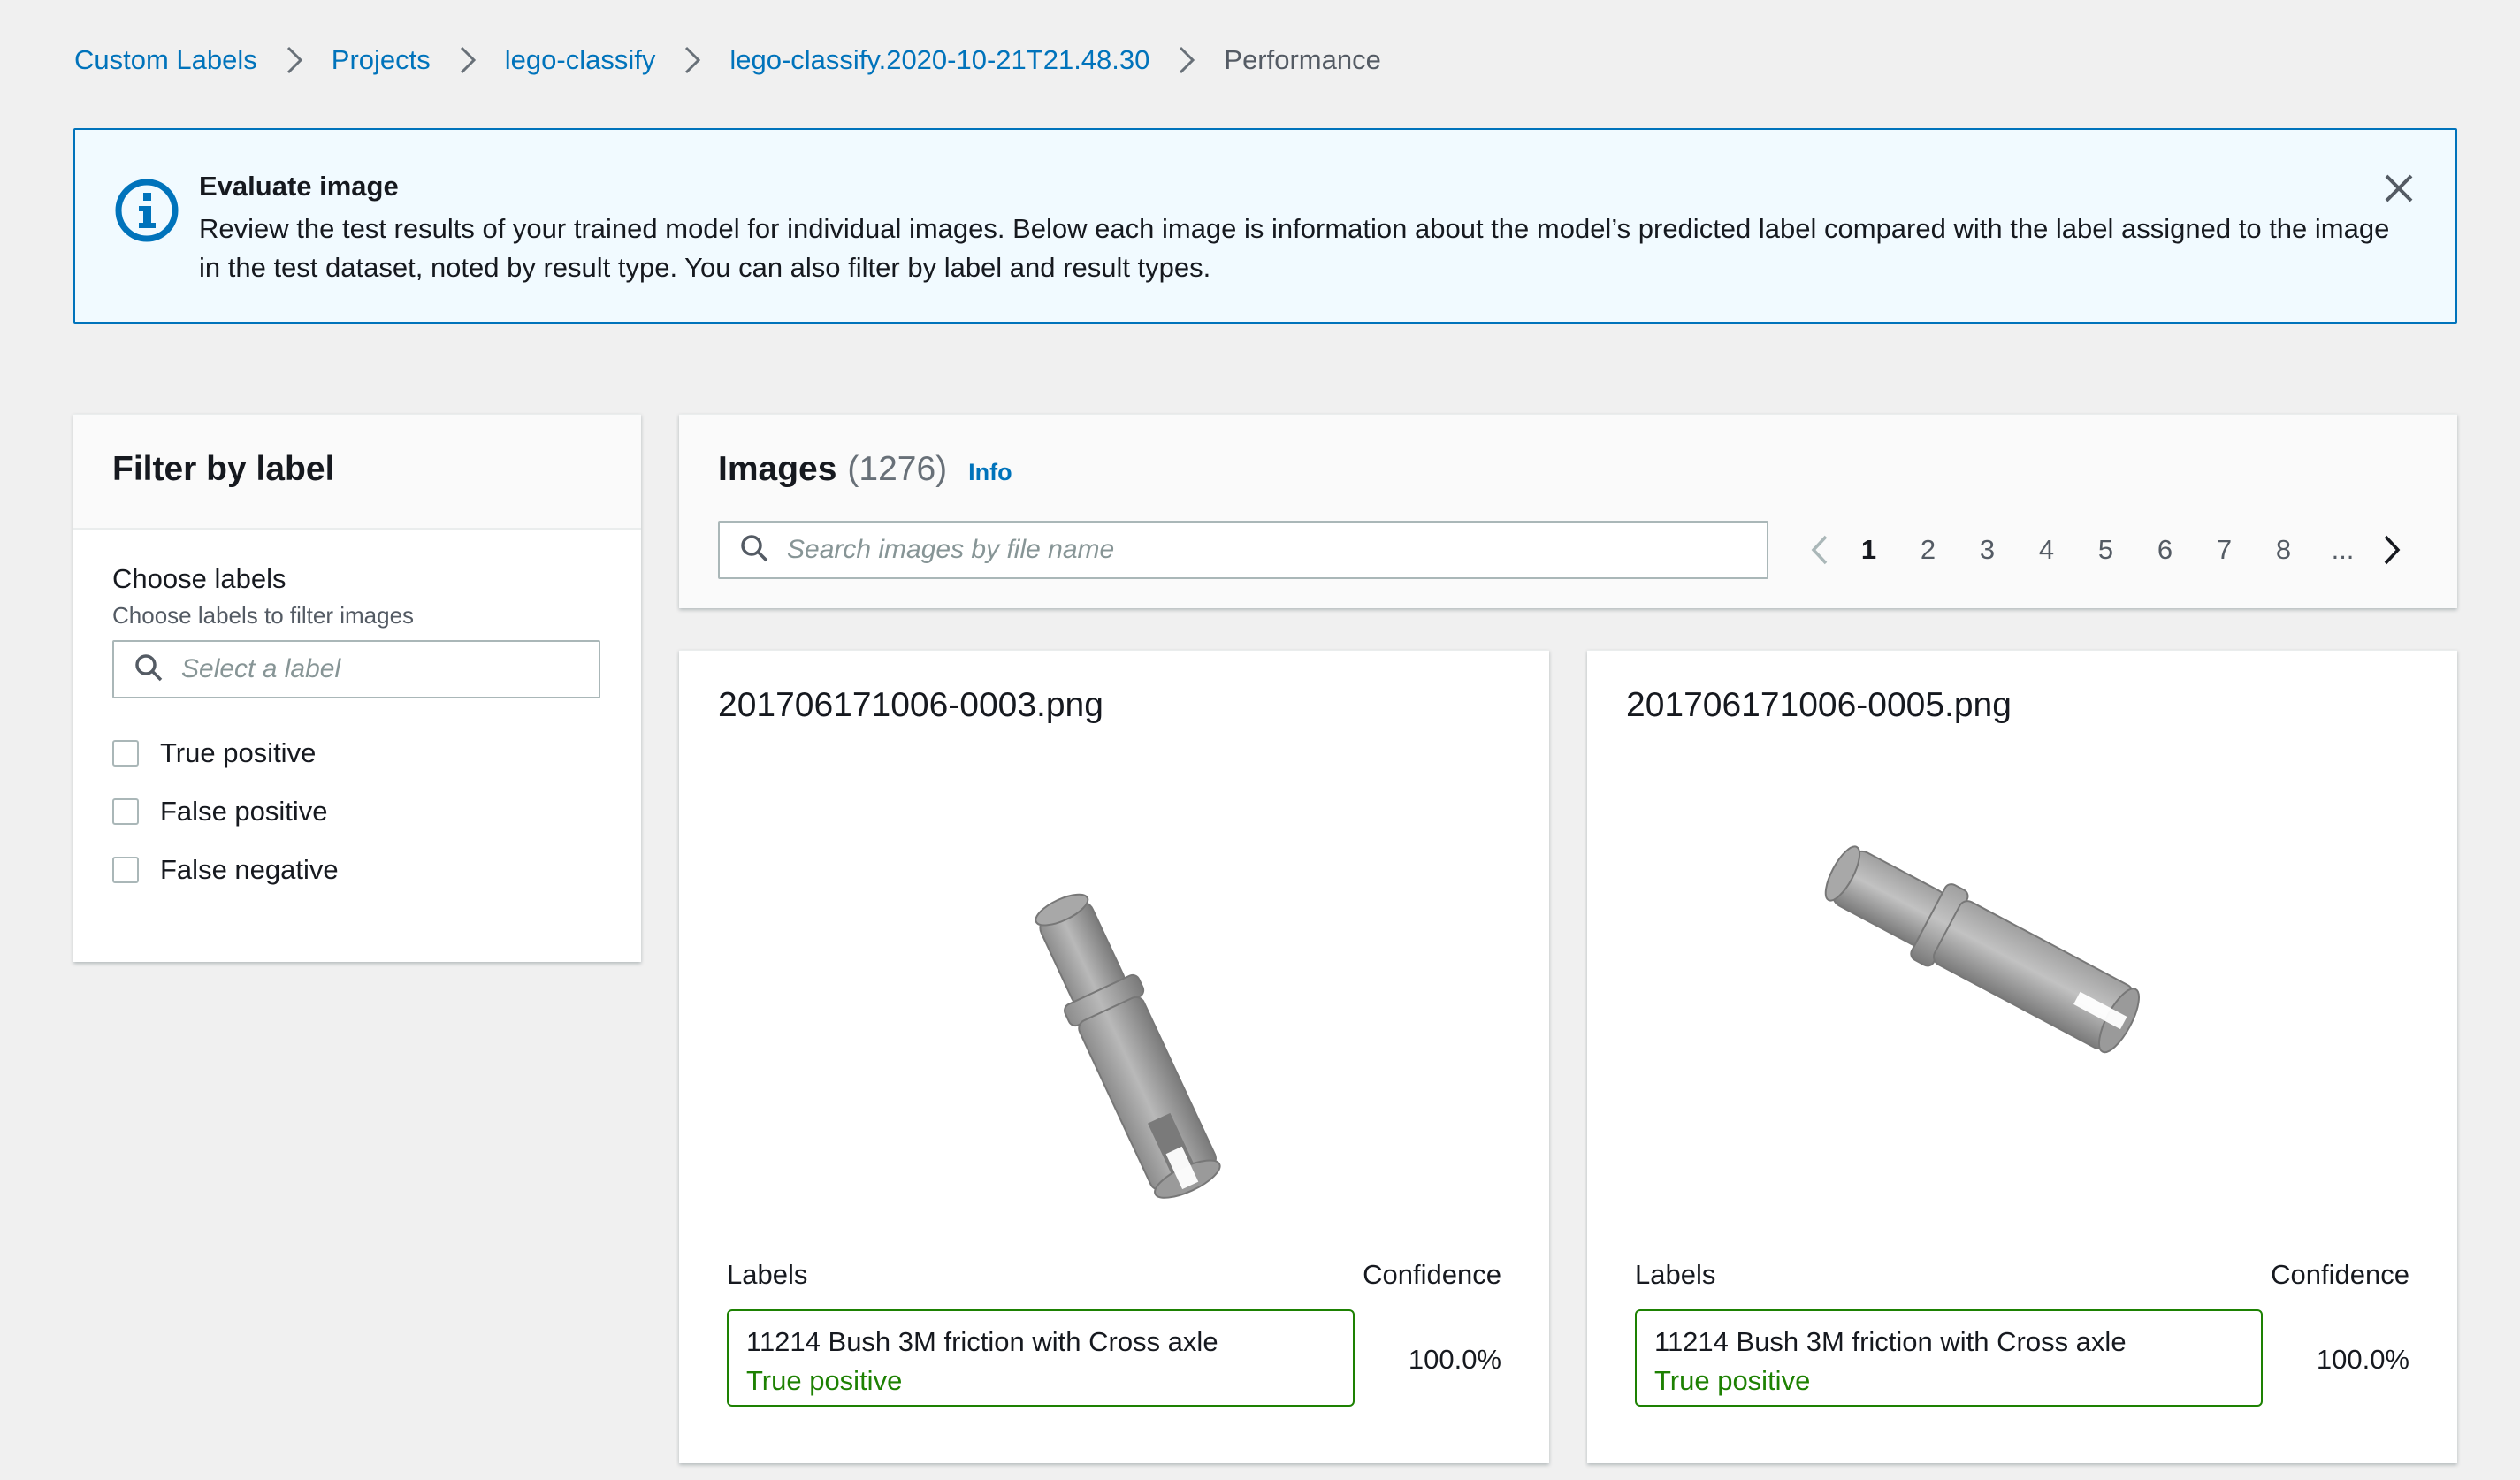  What do you see at coordinates (261, 668) in the screenshot?
I see `label-select-placeholder: Select a label` at bounding box center [261, 668].